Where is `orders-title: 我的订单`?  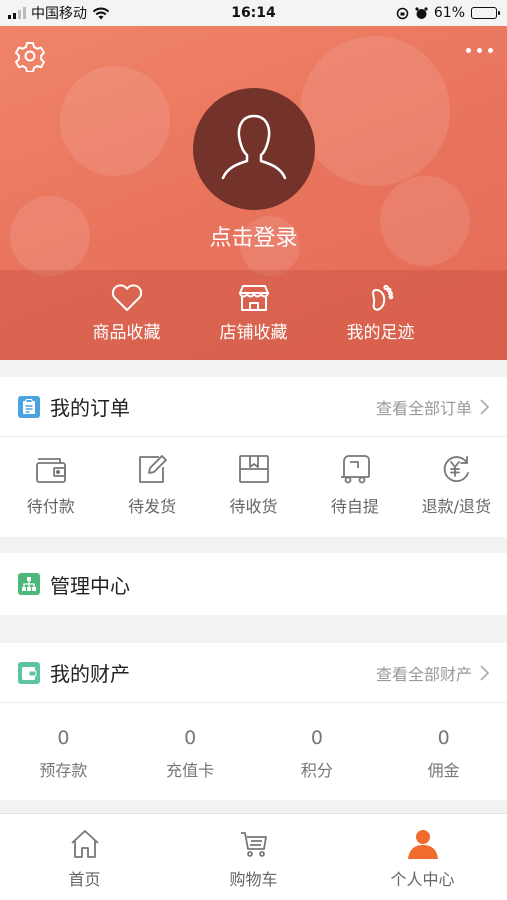 orders-title: 我的订单 is located at coordinates (90, 408).